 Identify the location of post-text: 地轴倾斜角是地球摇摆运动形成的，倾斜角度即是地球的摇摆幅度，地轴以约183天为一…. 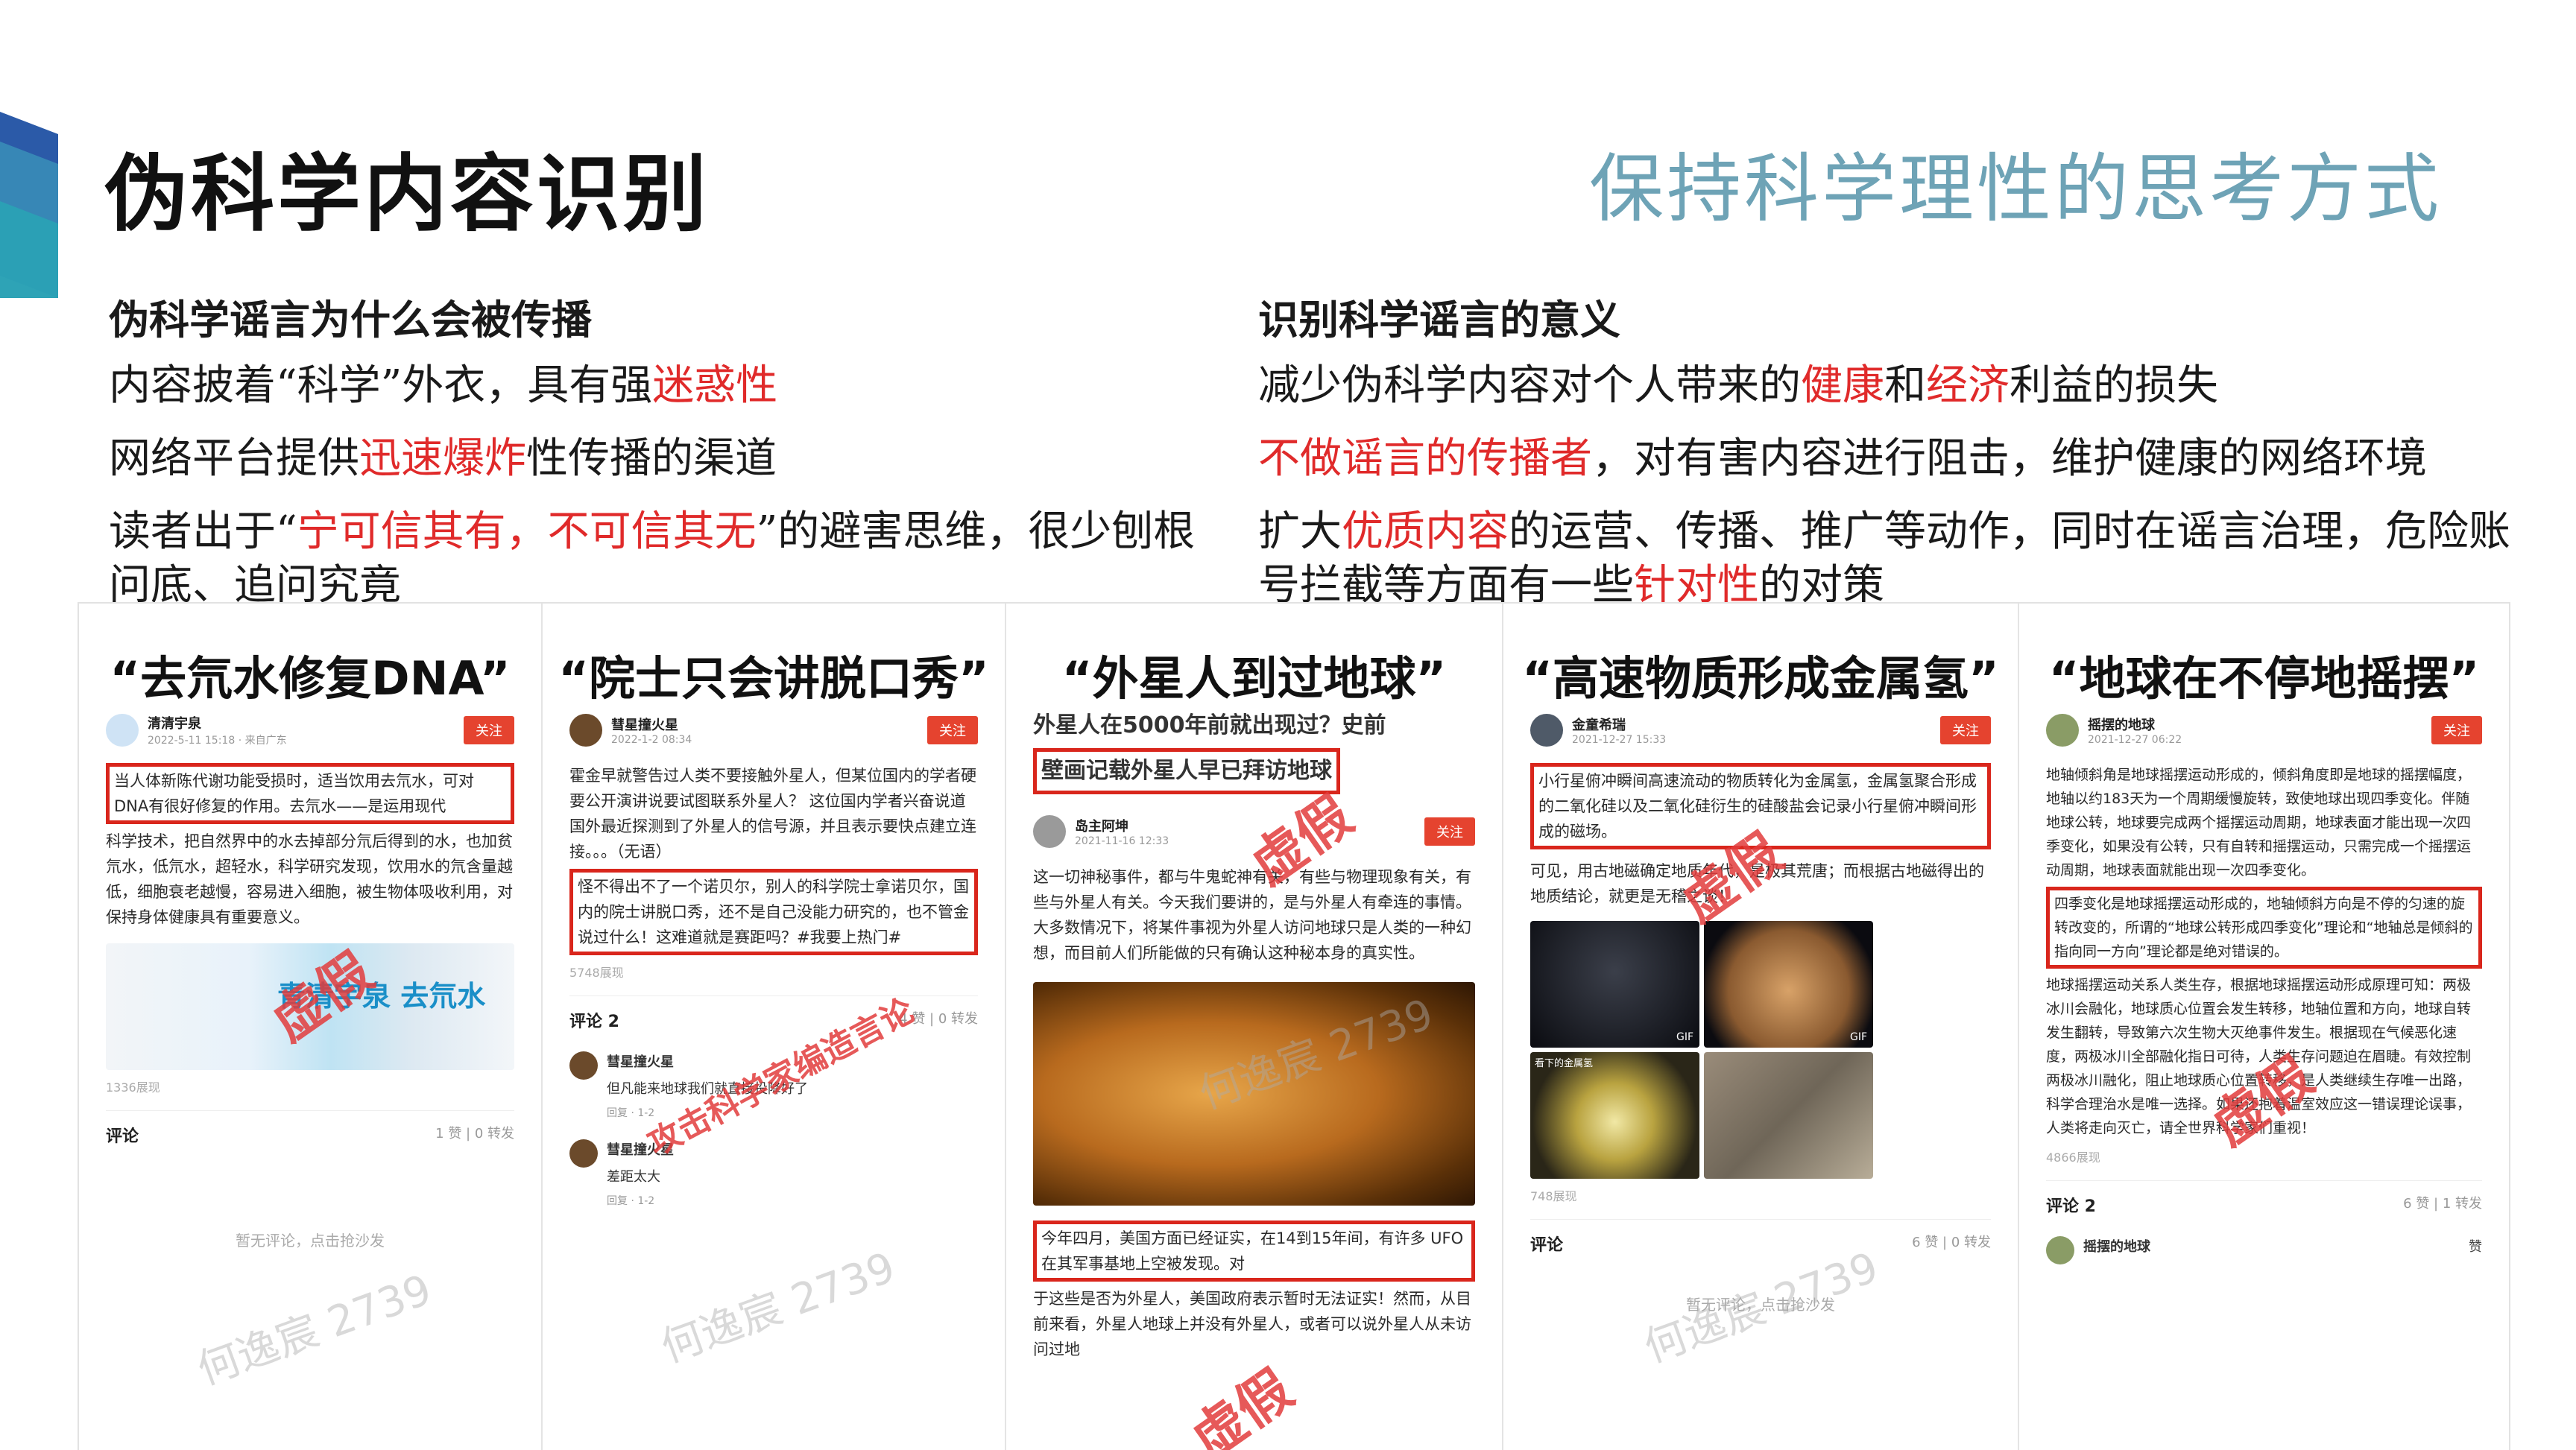
(2259, 822).